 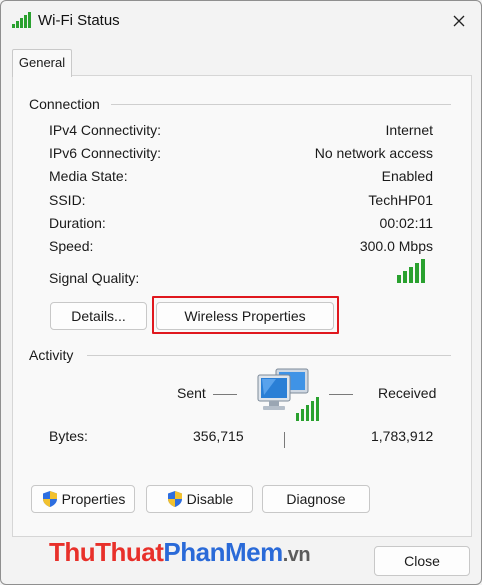 I want to click on ipv4-value: Internet, so click(x=409, y=130).